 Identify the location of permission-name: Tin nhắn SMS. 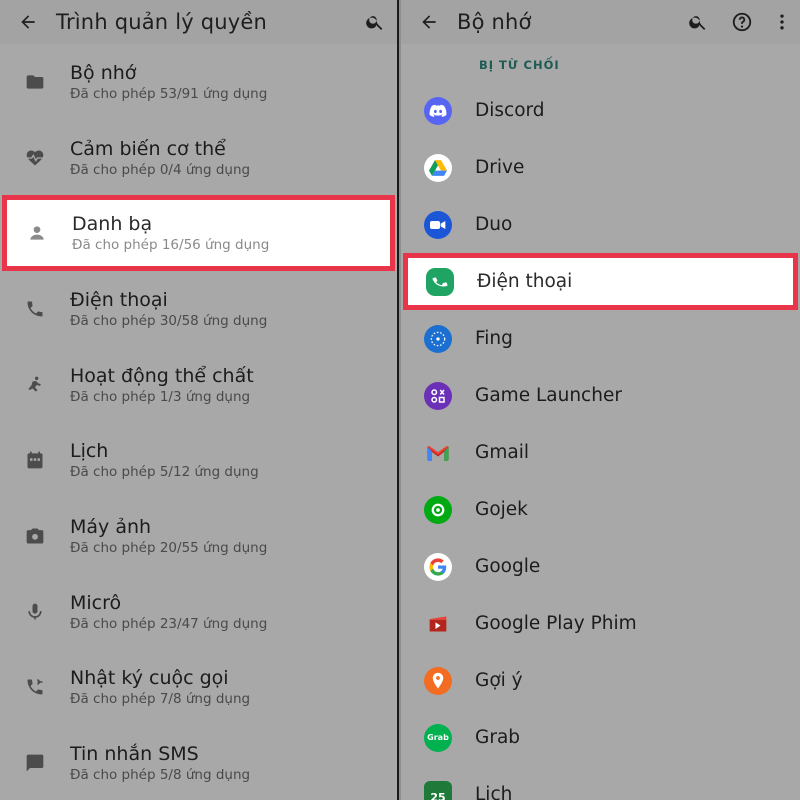
(134, 754).